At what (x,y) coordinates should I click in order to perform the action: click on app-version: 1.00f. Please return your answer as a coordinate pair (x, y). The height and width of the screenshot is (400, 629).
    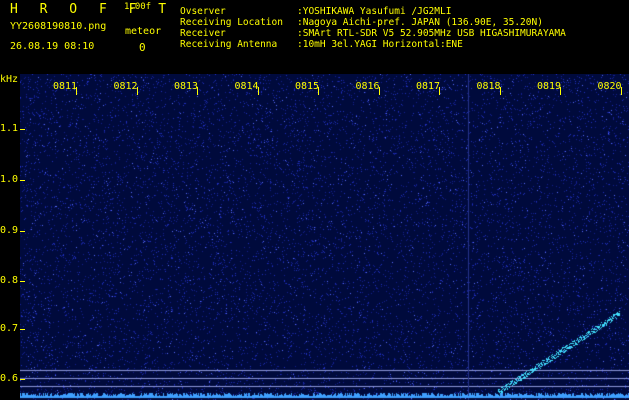
    Looking at the image, I should click on (138, 7).